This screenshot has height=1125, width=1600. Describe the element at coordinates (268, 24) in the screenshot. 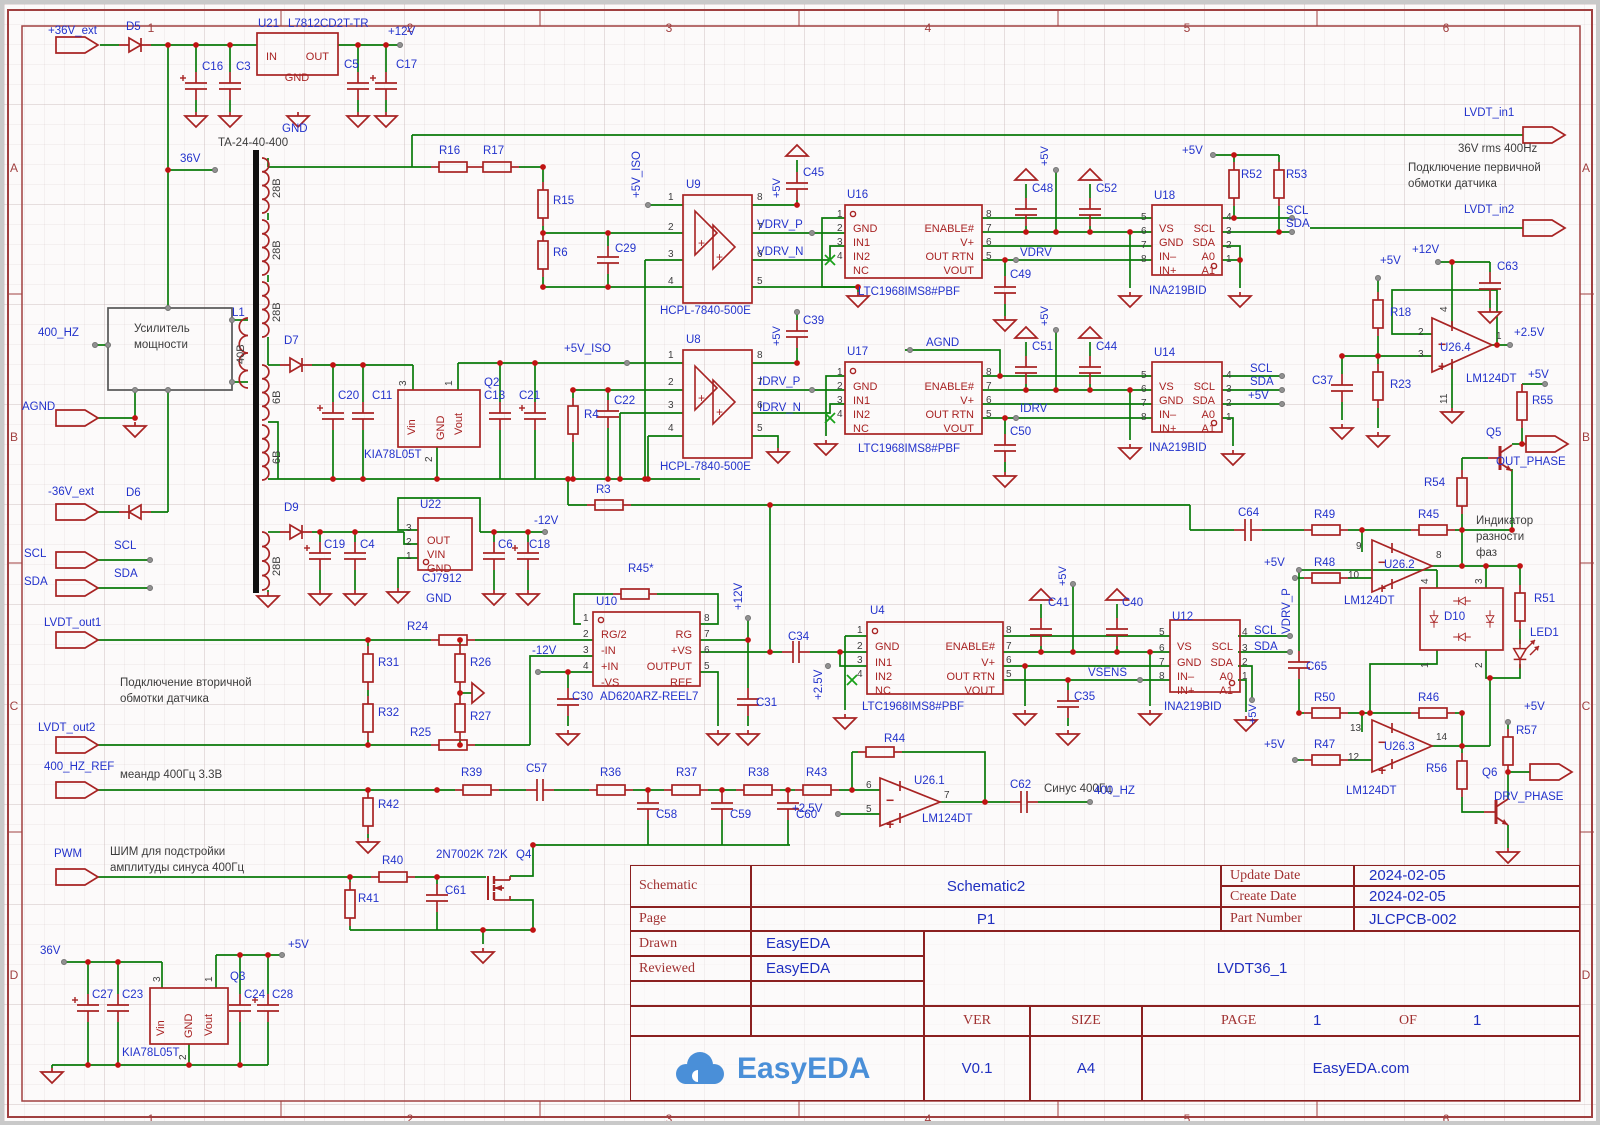

I see `schematic-text: U21` at that location.